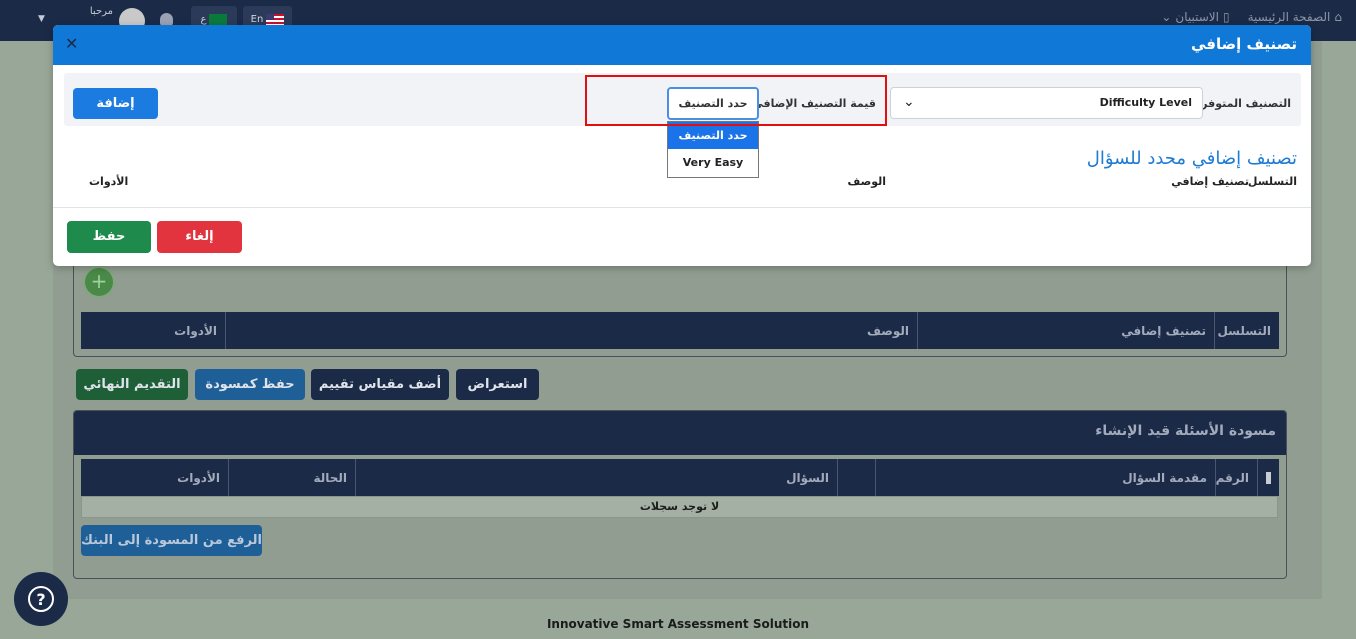 This screenshot has height=639, width=1356. Describe the element at coordinates (275, 19) in the screenshot. I see `us-flag-icon` at that location.